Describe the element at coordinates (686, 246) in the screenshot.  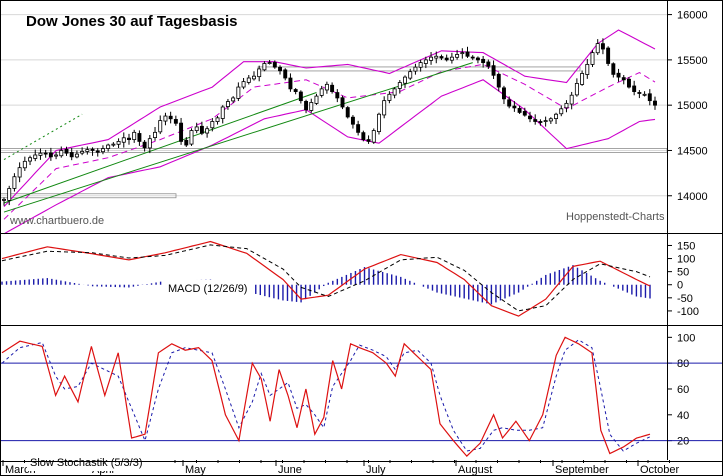
I see `macd-tick-label: 150` at that location.